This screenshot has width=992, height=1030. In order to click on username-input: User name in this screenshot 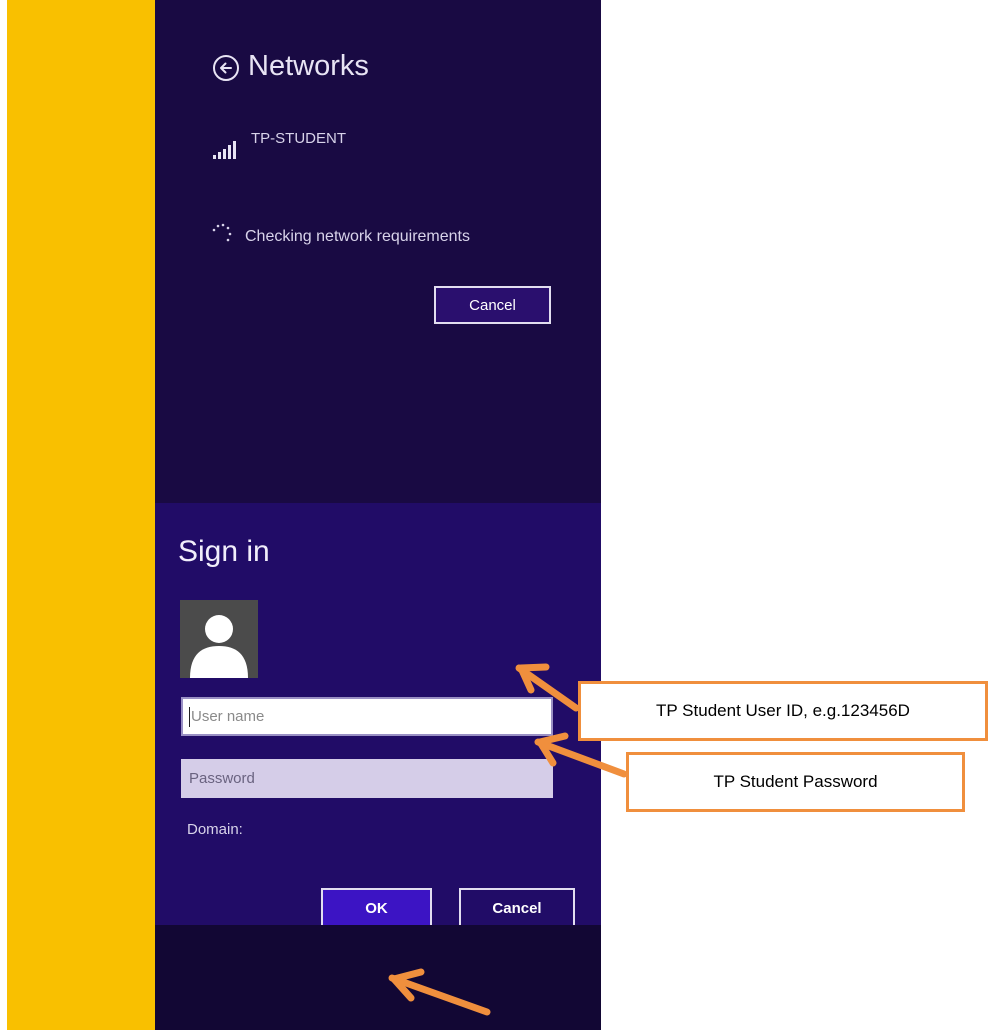, I will do `click(367, 716)`.